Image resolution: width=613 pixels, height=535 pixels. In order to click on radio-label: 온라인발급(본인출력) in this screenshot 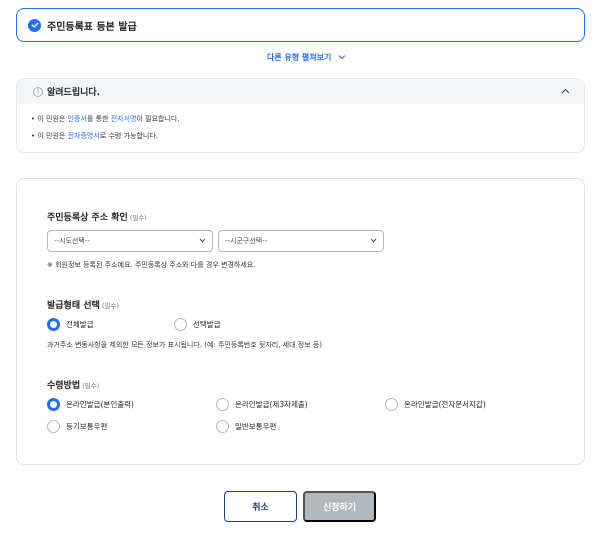, I will do `click(100, 404)`.